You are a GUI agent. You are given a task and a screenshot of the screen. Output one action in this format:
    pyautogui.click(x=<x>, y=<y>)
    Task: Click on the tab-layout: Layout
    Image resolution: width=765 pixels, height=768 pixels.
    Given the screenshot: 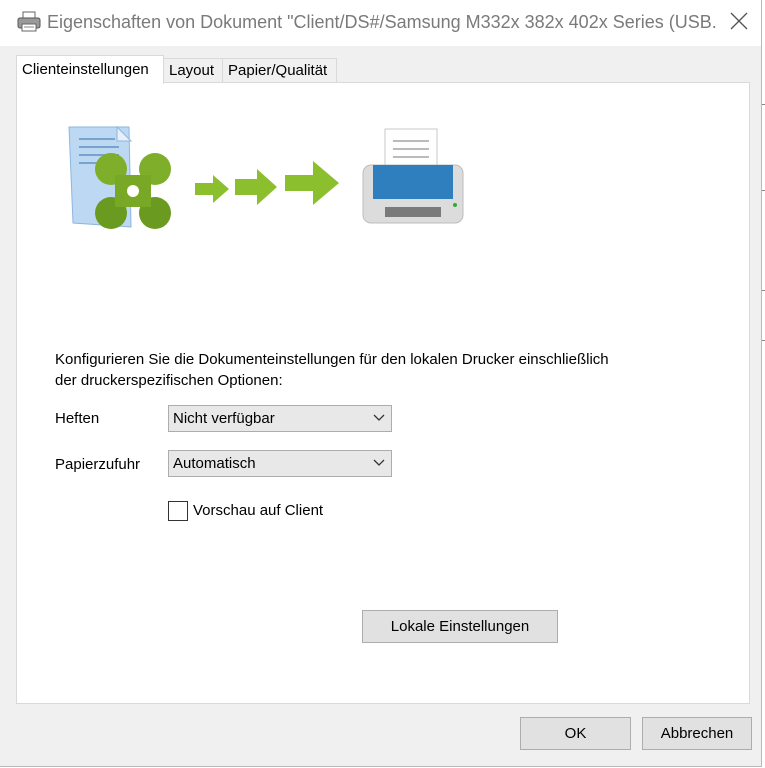 What is the action you would take?
    pyautogui.click(x=193, y=70)
    